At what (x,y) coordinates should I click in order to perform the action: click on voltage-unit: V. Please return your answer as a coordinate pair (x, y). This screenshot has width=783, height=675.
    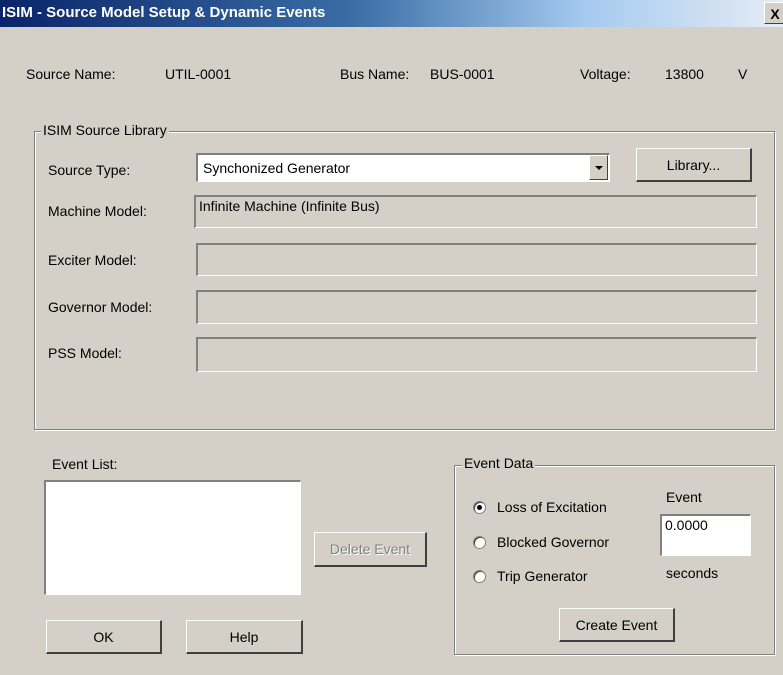
    Looking at the image, I should click on (743, 74).